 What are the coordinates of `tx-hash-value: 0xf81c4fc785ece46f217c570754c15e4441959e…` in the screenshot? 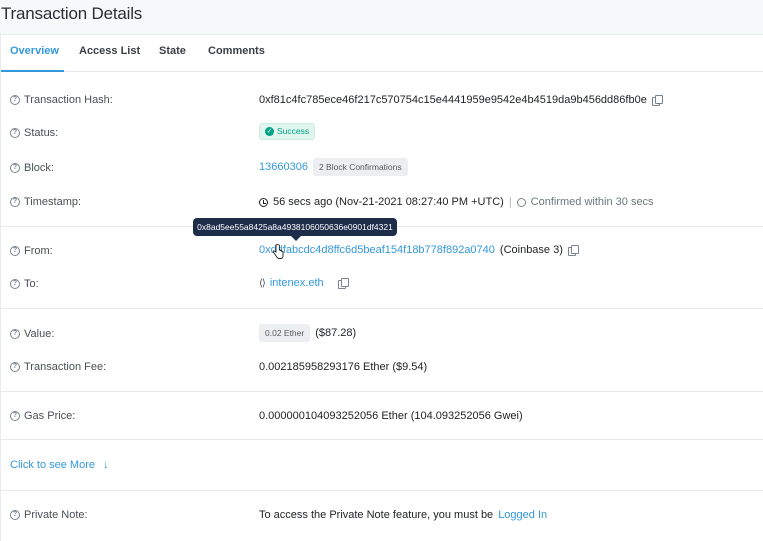 It's located at (461, 100).